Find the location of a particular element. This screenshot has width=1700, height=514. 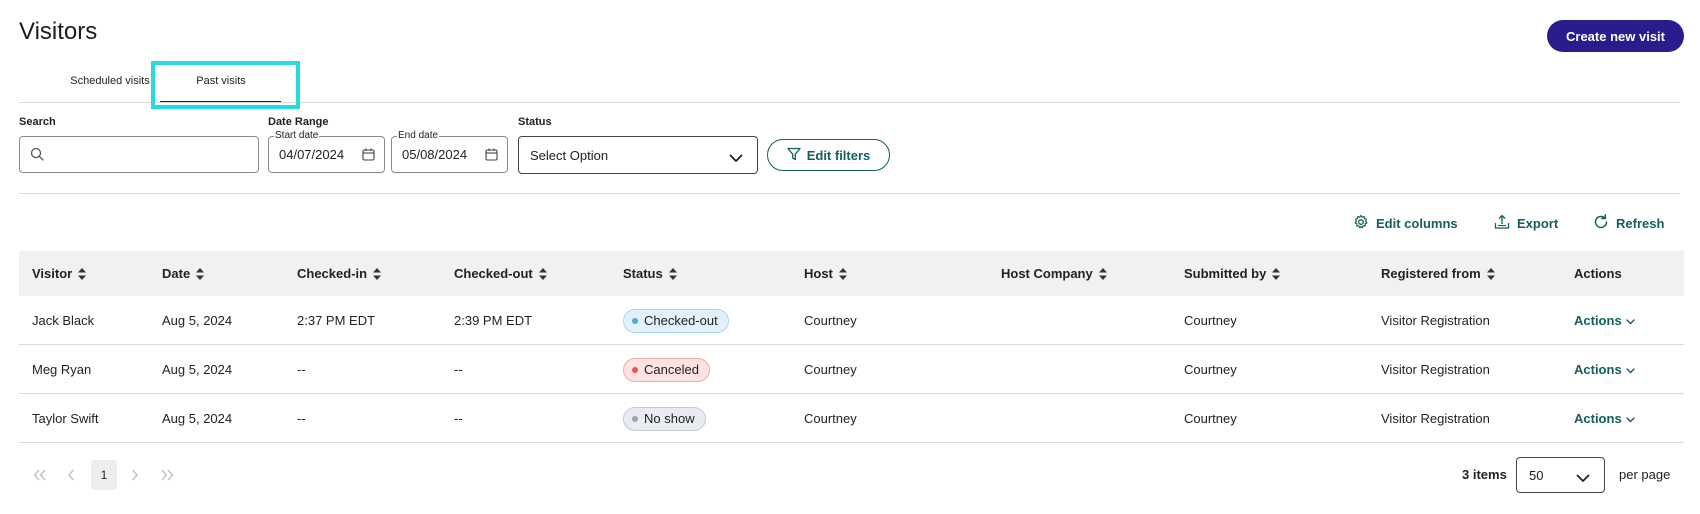

status-cell: Checked-out is located at coordinates (676, 320).